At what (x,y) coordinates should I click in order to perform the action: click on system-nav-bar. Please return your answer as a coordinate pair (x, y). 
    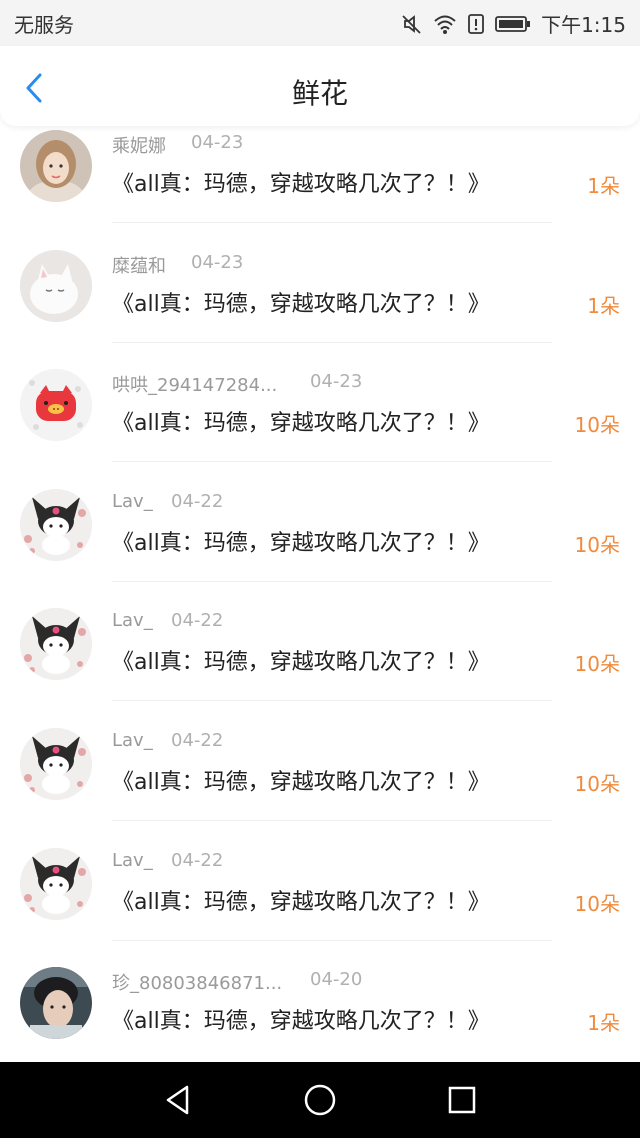
    Looking at the image, I should click on (320, 1100).